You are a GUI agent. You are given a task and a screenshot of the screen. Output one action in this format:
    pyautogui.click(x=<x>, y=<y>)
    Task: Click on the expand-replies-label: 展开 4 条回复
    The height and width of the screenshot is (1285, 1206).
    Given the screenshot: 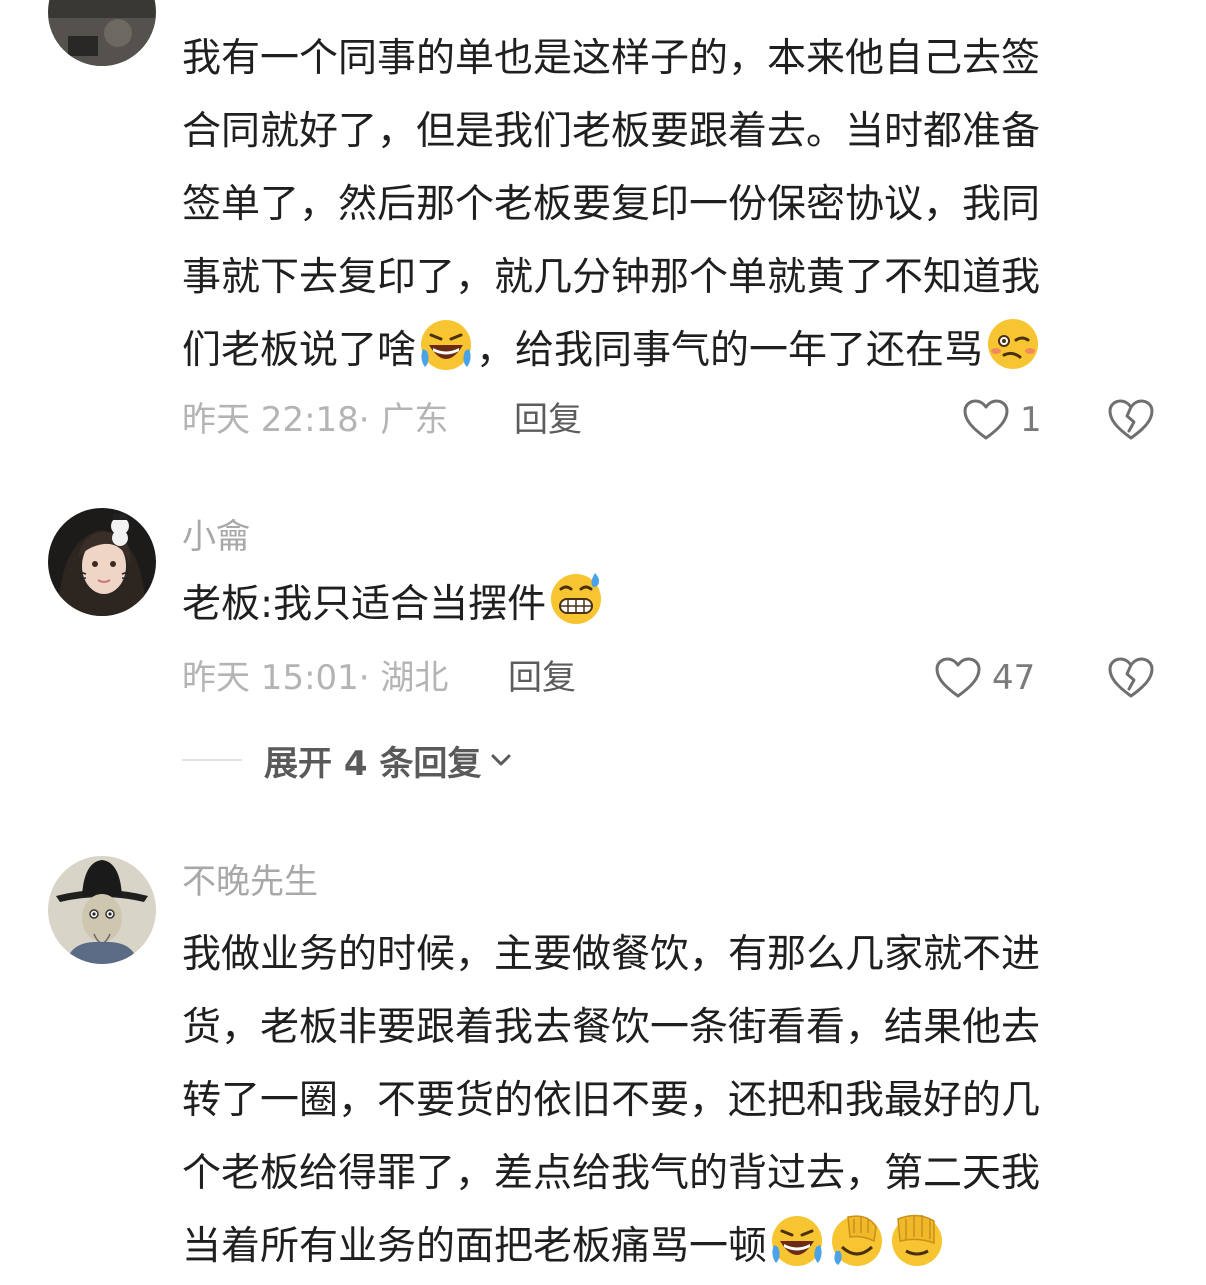 What is the action you would take?
    pyautogui.click(x=373, y=763)
    